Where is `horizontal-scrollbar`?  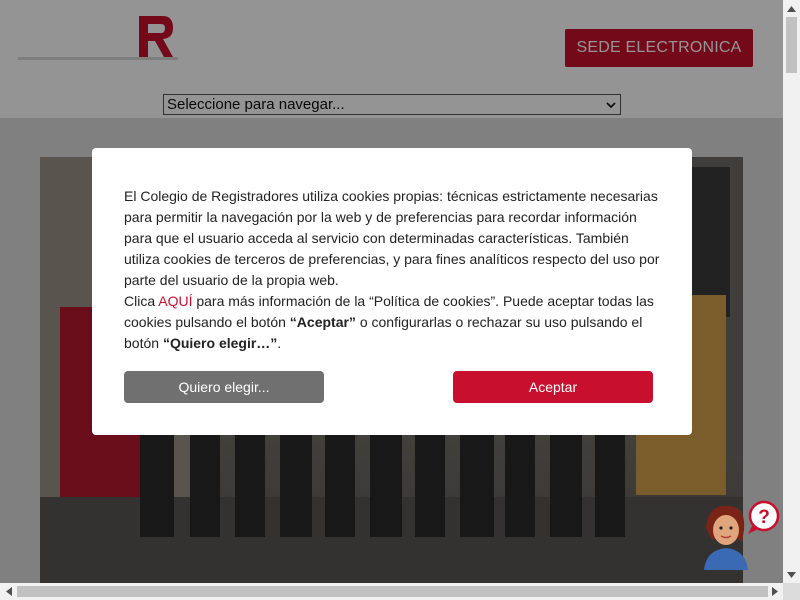 horizontal-scrollbar is located at coordinates (391, 591).